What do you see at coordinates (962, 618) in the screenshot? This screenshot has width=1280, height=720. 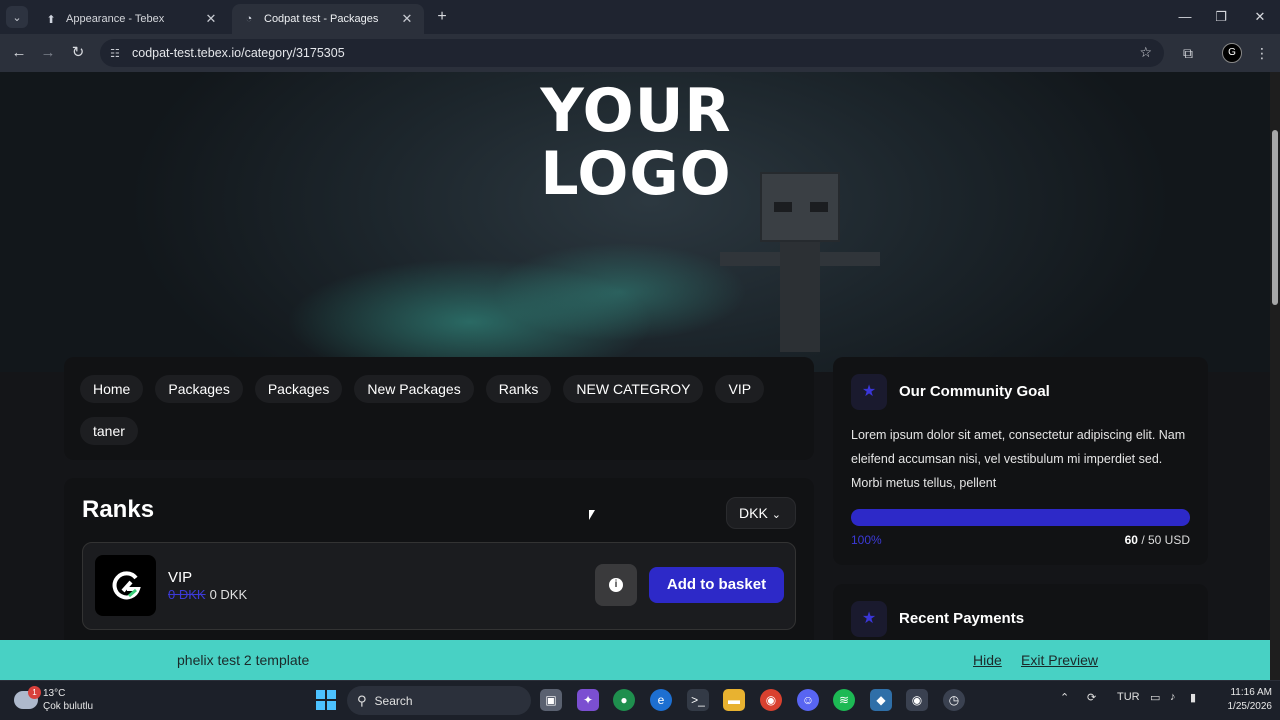 I see `payments-title: Recent Payments` at bounding box center [962, 618].